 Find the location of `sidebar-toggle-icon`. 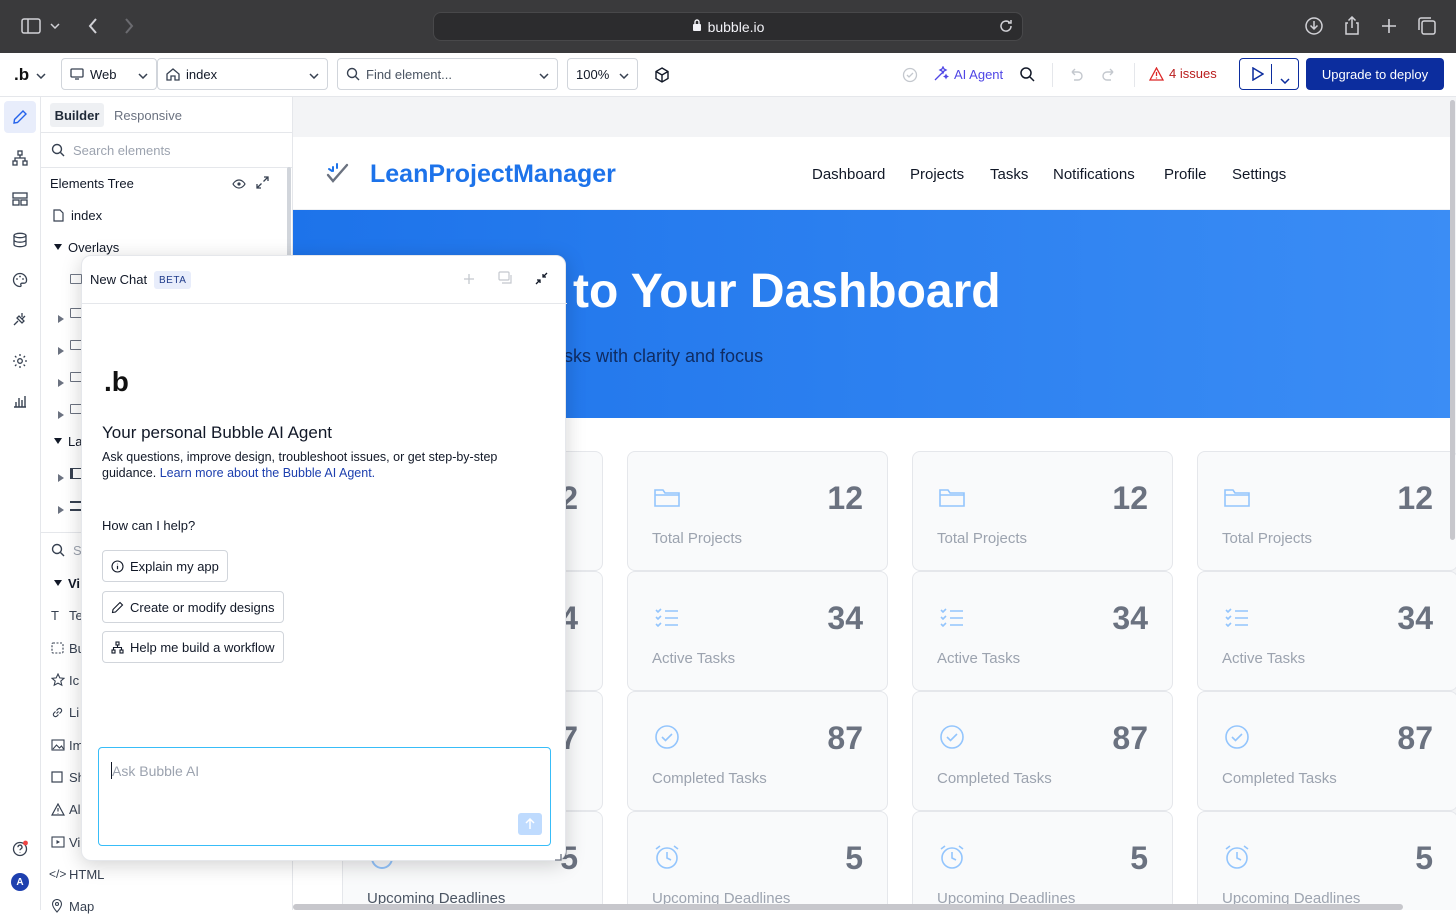

sidebar-toggle-icon is located at coordinates (31, 26).